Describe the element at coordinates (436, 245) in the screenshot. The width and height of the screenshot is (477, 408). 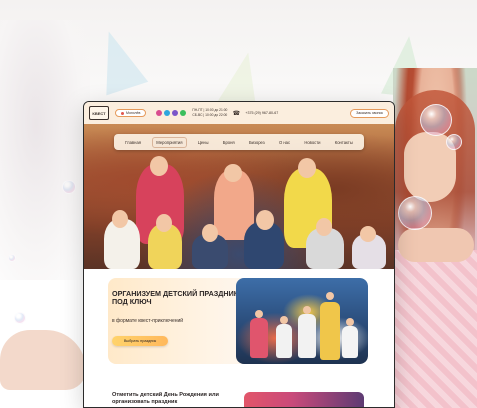
I see `girl-hands` at that location.